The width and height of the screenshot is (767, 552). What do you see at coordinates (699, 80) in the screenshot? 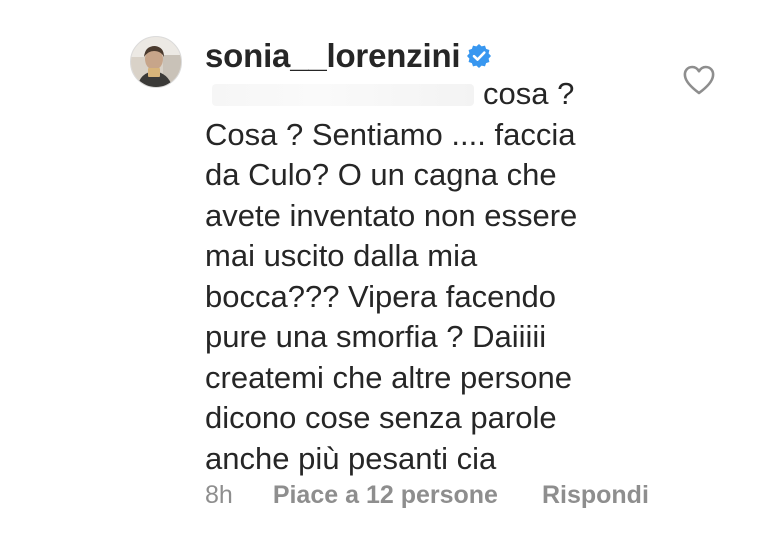
I see `heart-outline-icon` at bounding box center [699, 80].